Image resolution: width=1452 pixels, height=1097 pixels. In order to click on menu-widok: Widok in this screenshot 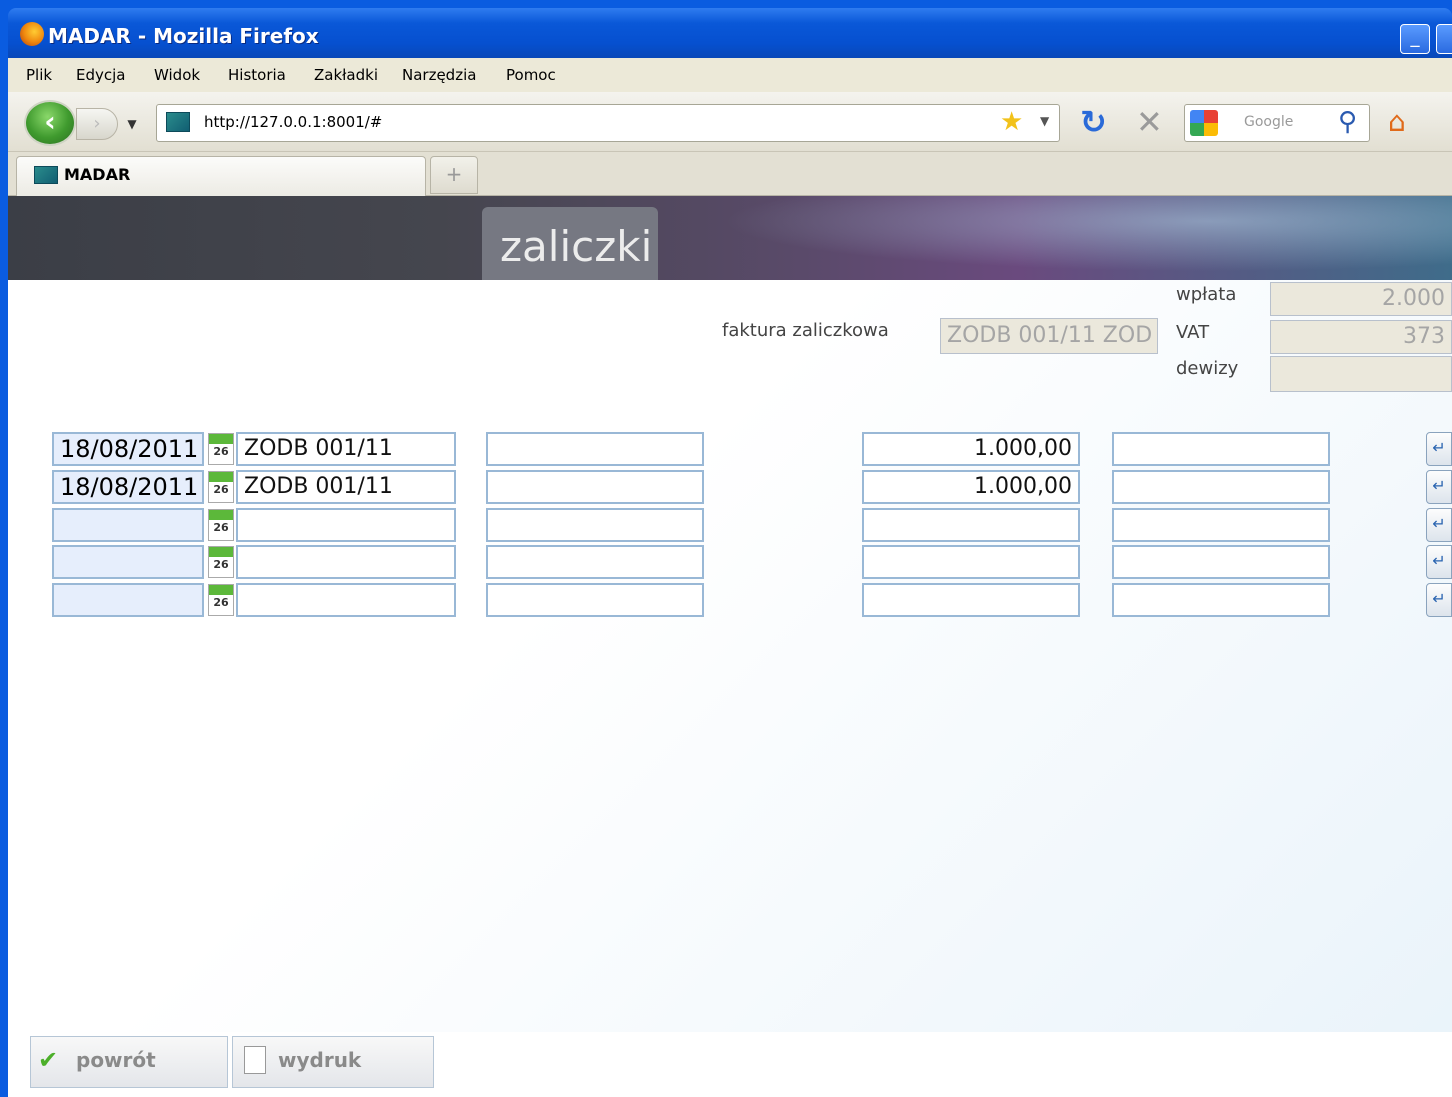, I will do `click(177, 75)`.